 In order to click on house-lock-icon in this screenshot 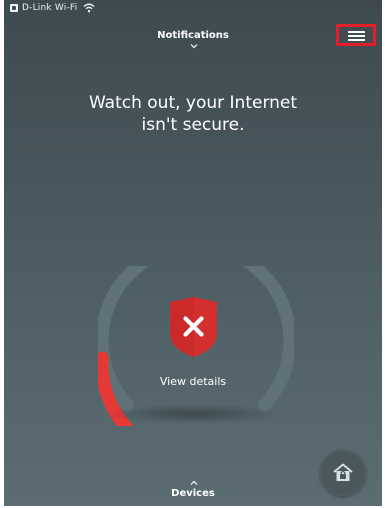, I will do `click(343, 472)`.